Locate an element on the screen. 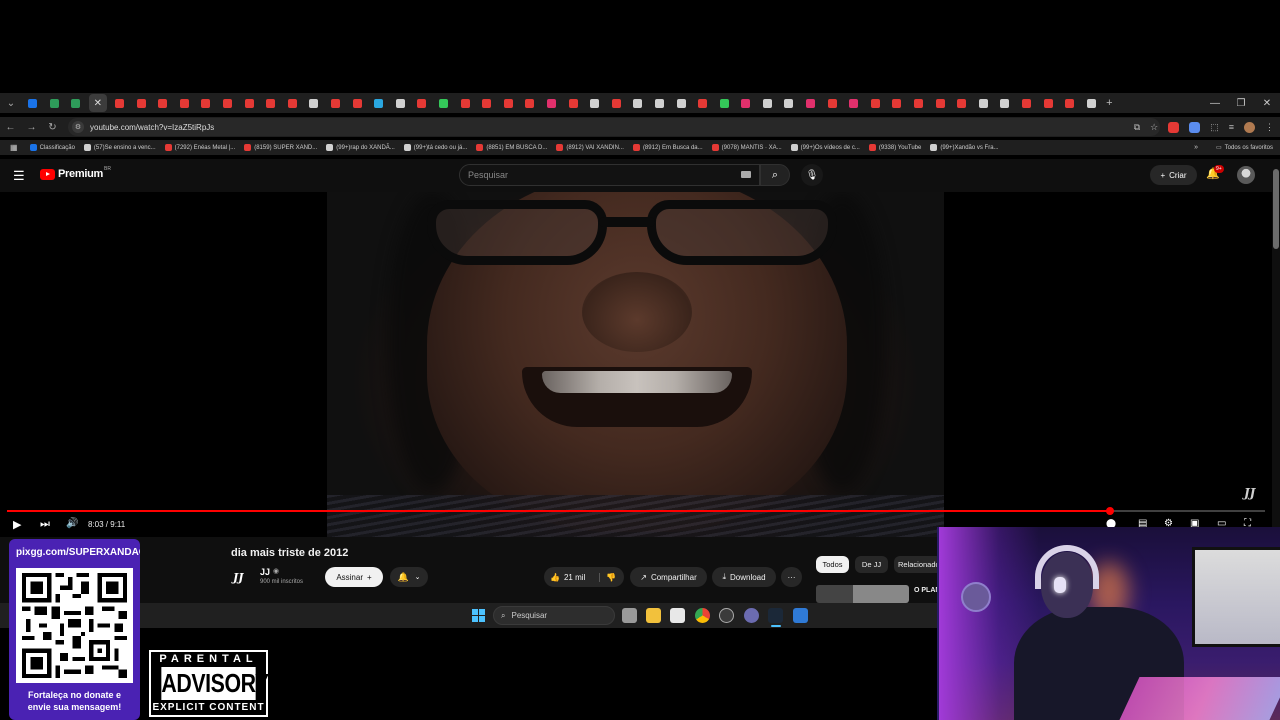 The width and height of the screenshot is (1280, 720). like-icon: 👍 is located at coordinates (555, 577).